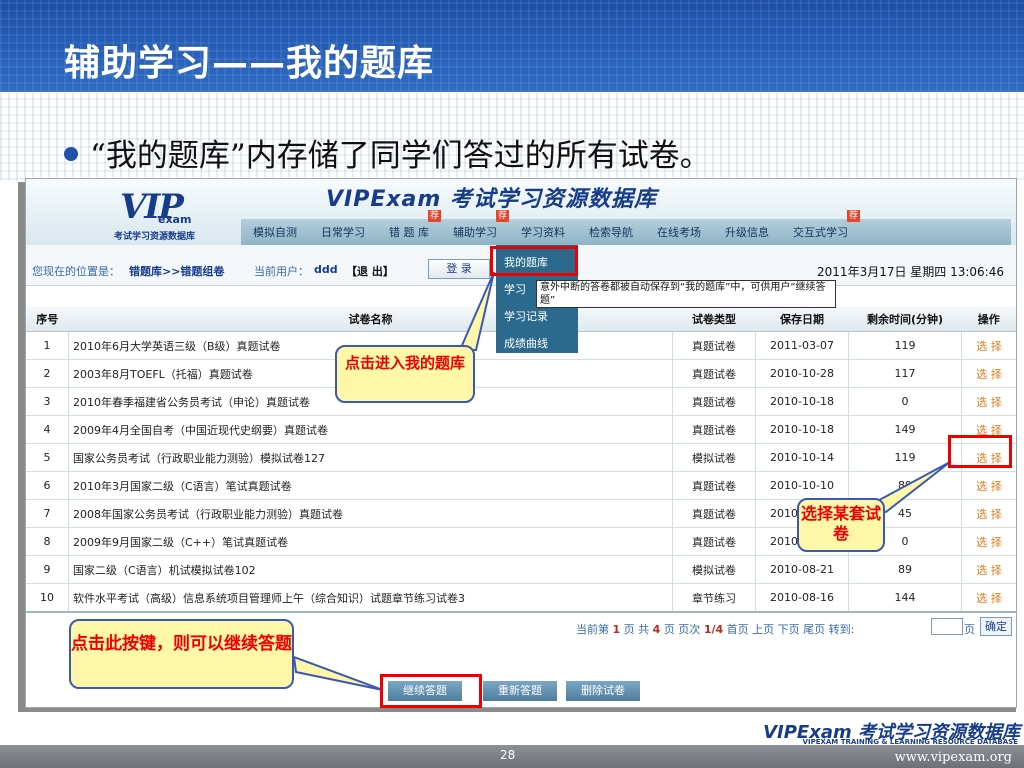 This screenshot has height=768, width=1024. I want to click on nav-label: 日常学习, so click(343, 232).